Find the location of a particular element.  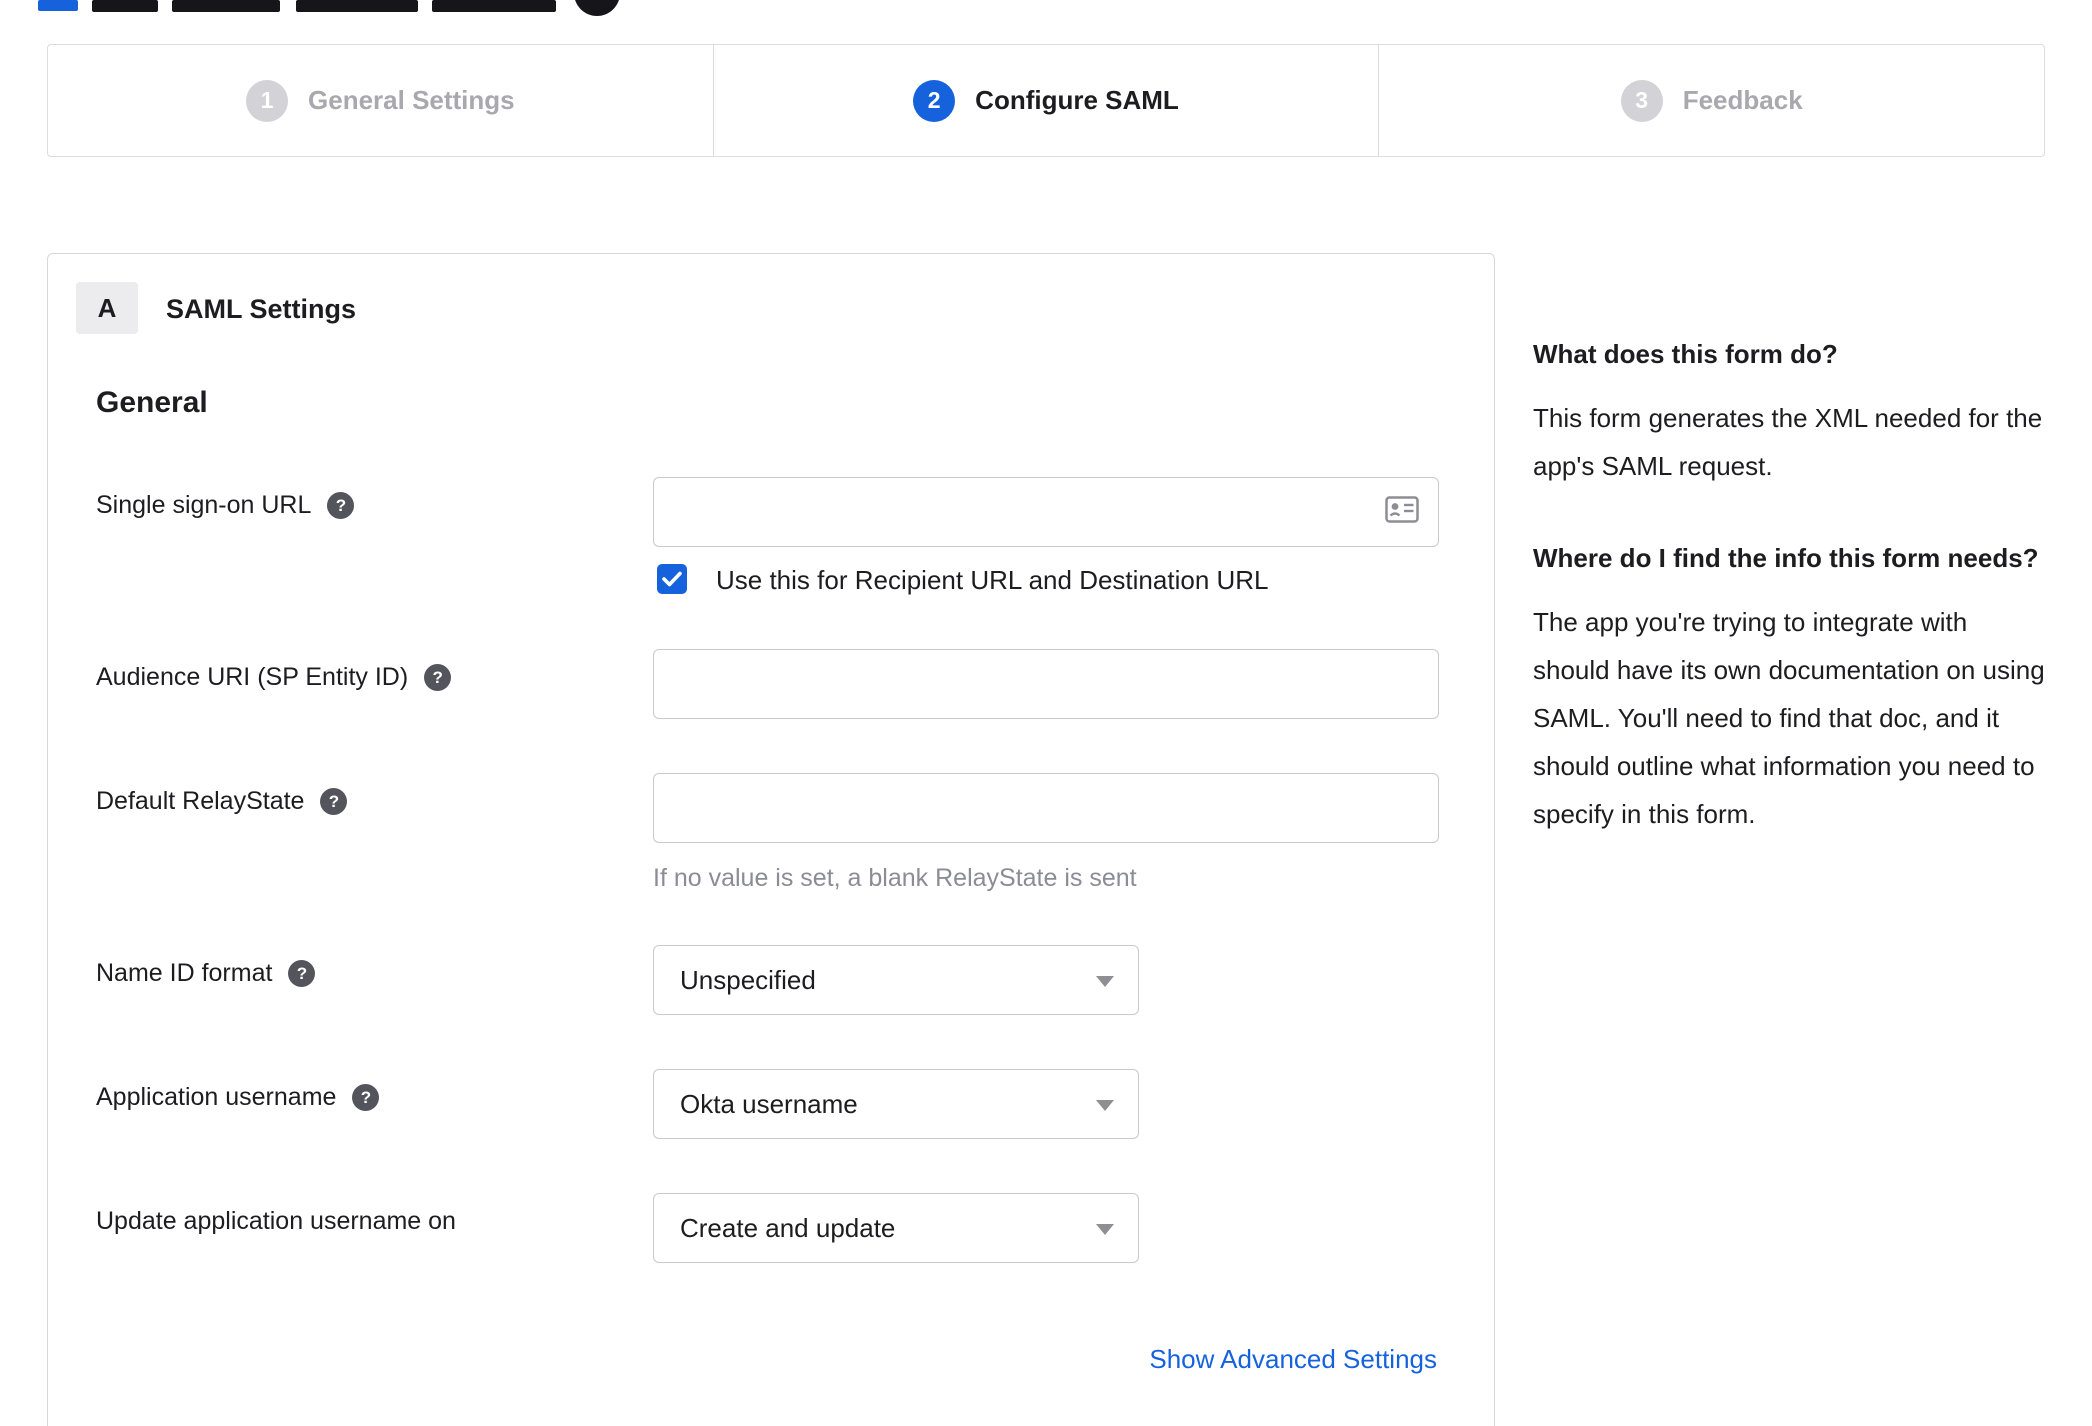

sso-url-input is located at coordinates (1046, 512).